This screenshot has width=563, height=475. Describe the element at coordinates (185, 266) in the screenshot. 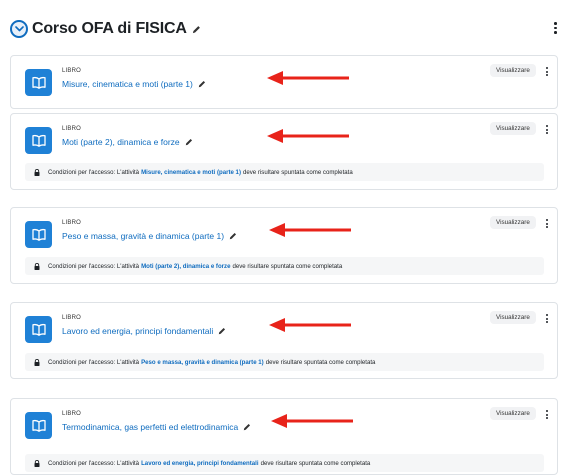

I see `restriction-activity-link: Moti (parte 2), dinamica e forze` at that location.